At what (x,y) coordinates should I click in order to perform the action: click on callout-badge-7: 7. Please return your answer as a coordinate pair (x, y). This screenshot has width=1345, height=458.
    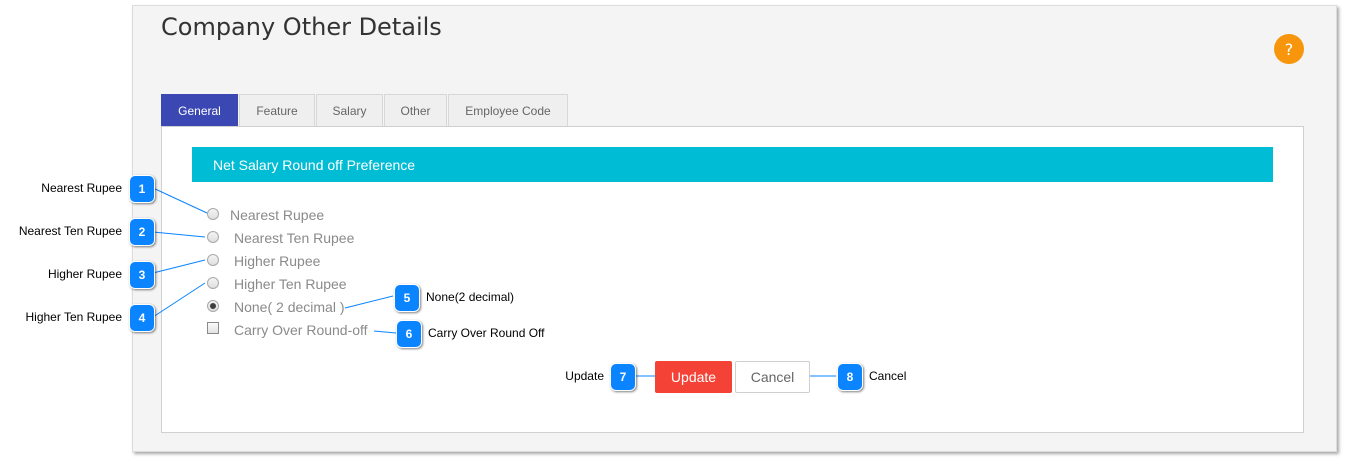
    Looking at the image, I should click on (623, 377).